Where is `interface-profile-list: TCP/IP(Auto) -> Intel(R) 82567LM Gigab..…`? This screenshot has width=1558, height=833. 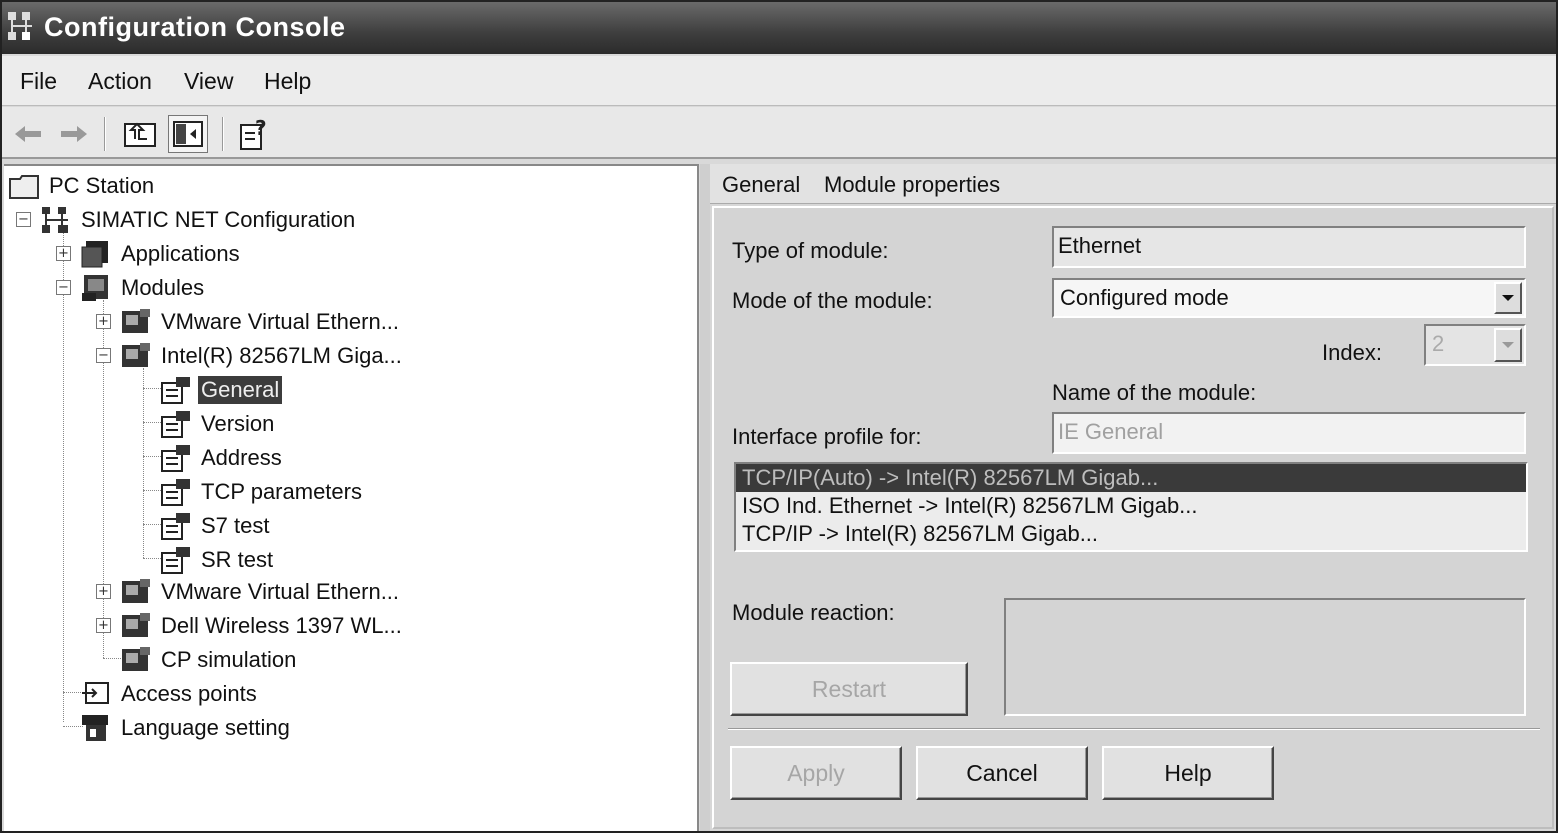 interface-profile-list: TCP/IP(Auto) -> Intel(R) 82567LM Gigab..… is located at coordinates (1131, 507).